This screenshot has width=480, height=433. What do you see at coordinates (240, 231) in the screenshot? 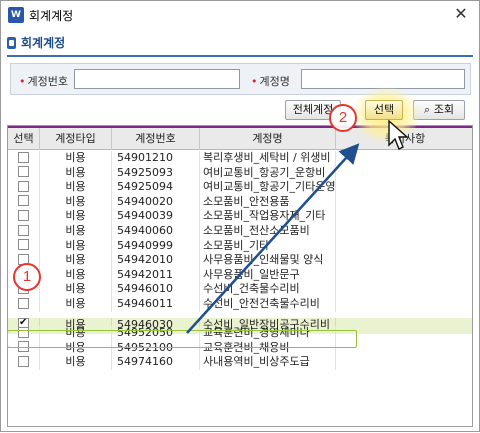
I see `table-row: 비용 54940060 소모품비_전산소모품비` at bounding box center [240, 231].